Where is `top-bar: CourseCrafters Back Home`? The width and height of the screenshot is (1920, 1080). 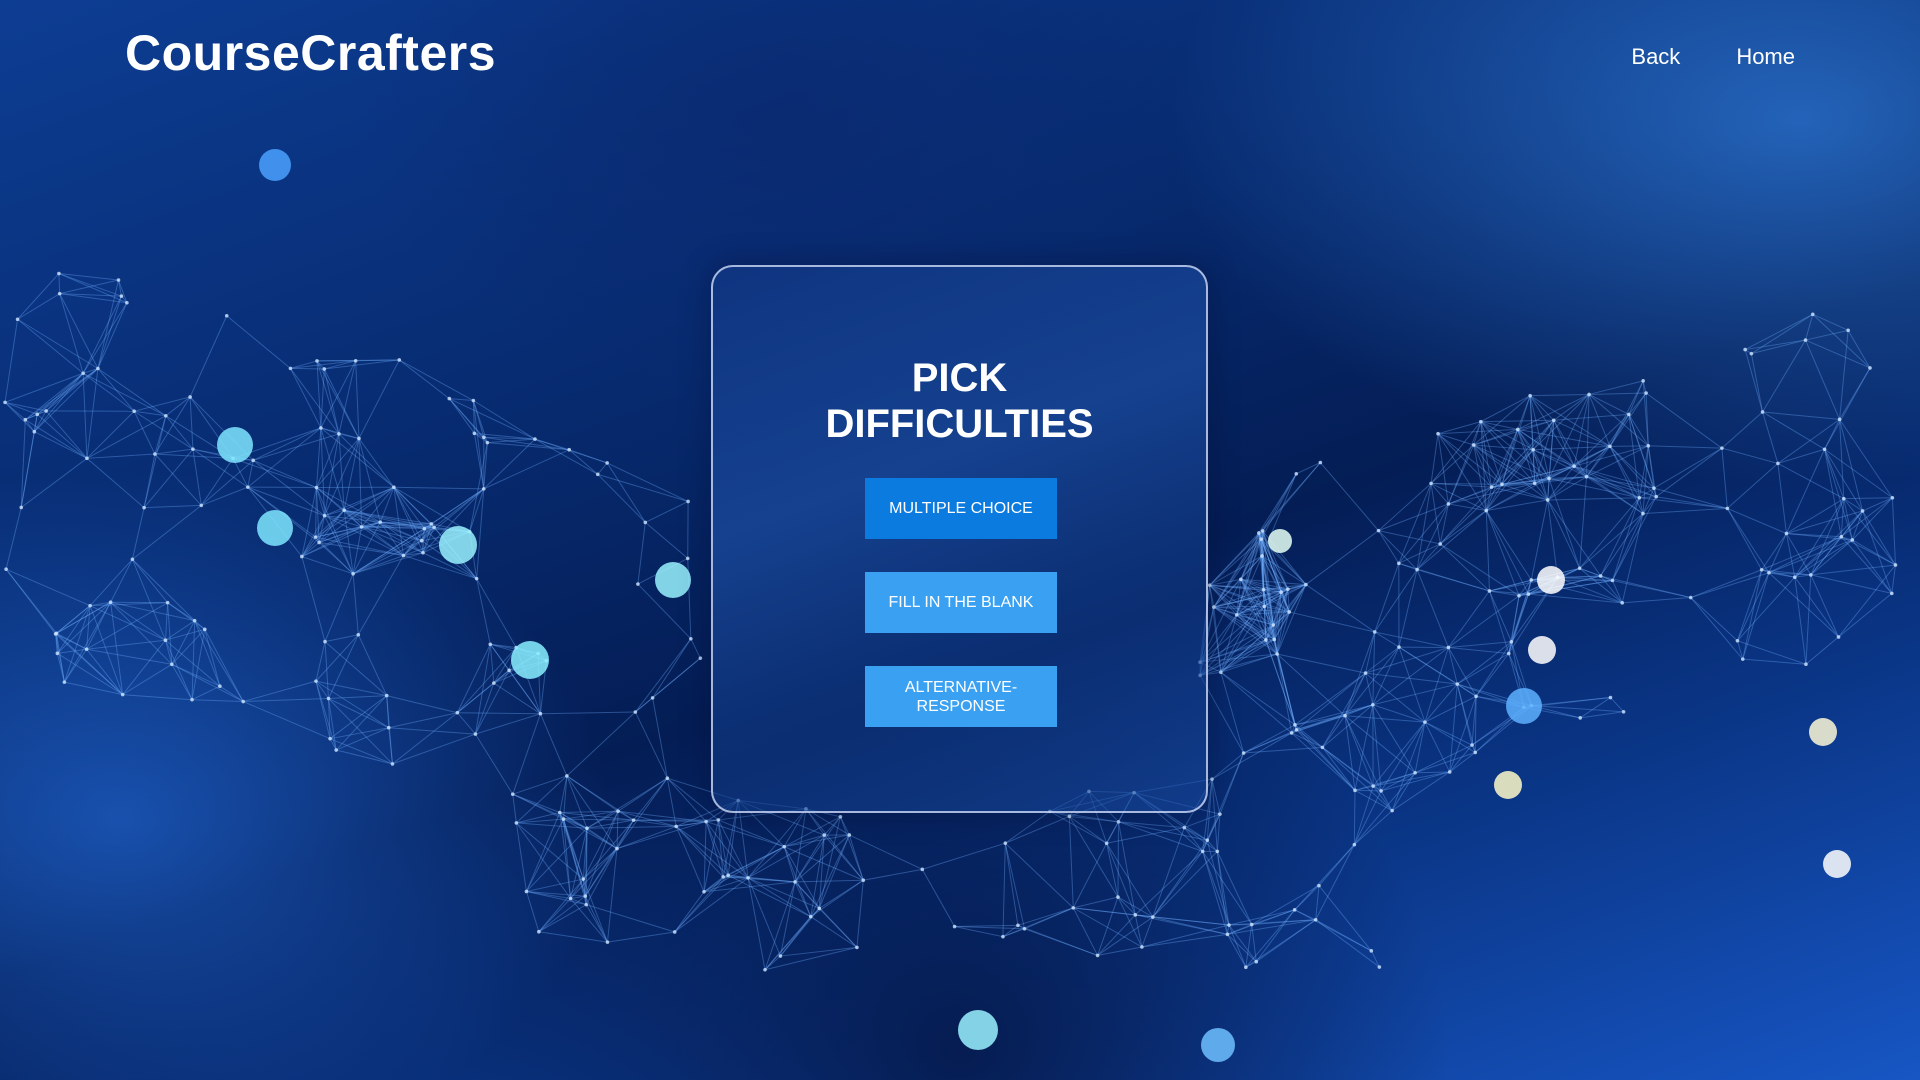 top-bar: CourseCrafters Back Home is located at coordinates (960, 55).